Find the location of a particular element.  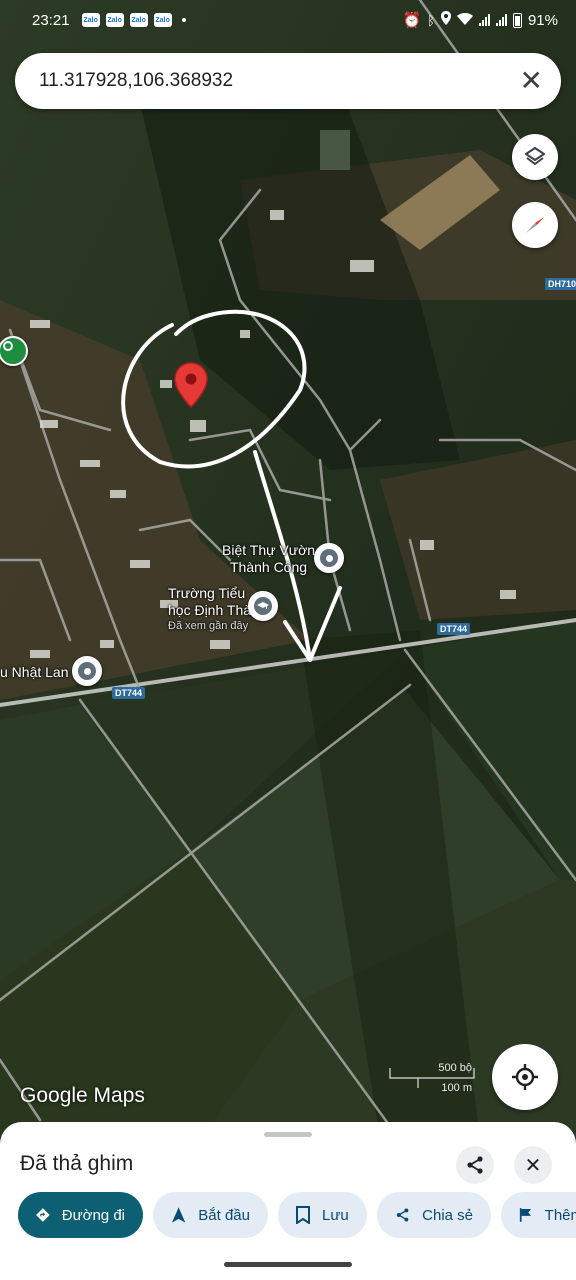

signal-2-icon is located at coordinates (501, 20).